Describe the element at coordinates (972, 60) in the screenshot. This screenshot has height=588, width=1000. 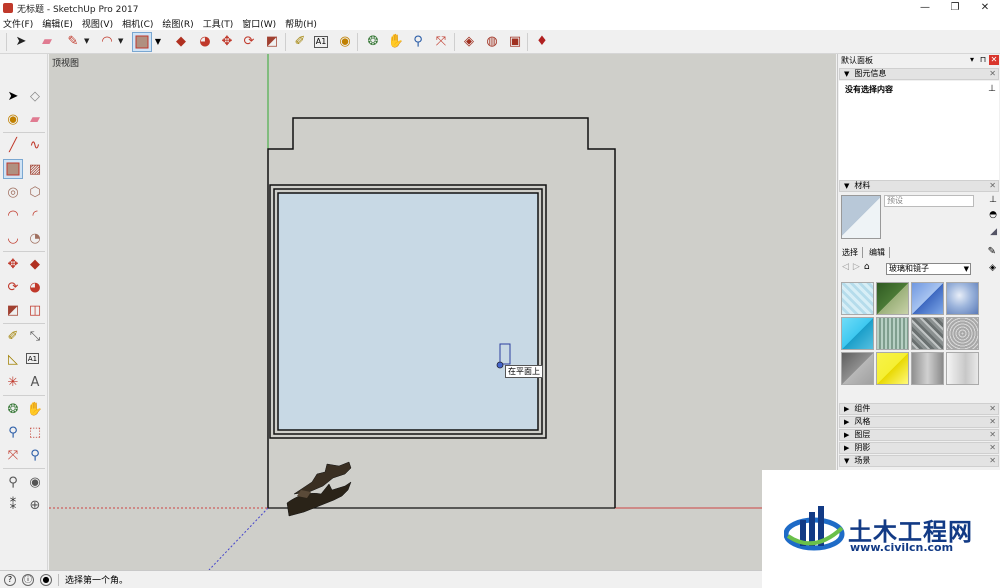
I see `tray-pin-icon: ▾` at that location.